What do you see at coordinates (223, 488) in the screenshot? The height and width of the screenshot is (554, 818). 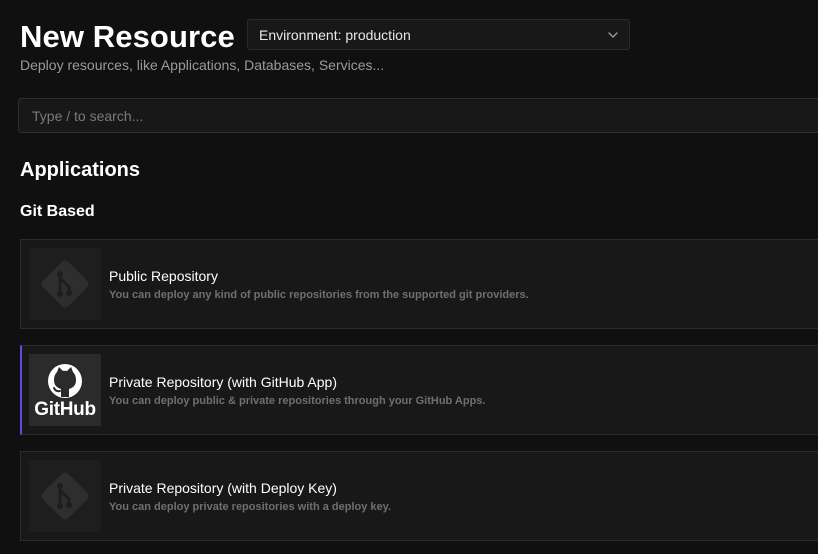 I see `card-title: Private Repository (with Deploy Key)` at bounding box center [223, 488].